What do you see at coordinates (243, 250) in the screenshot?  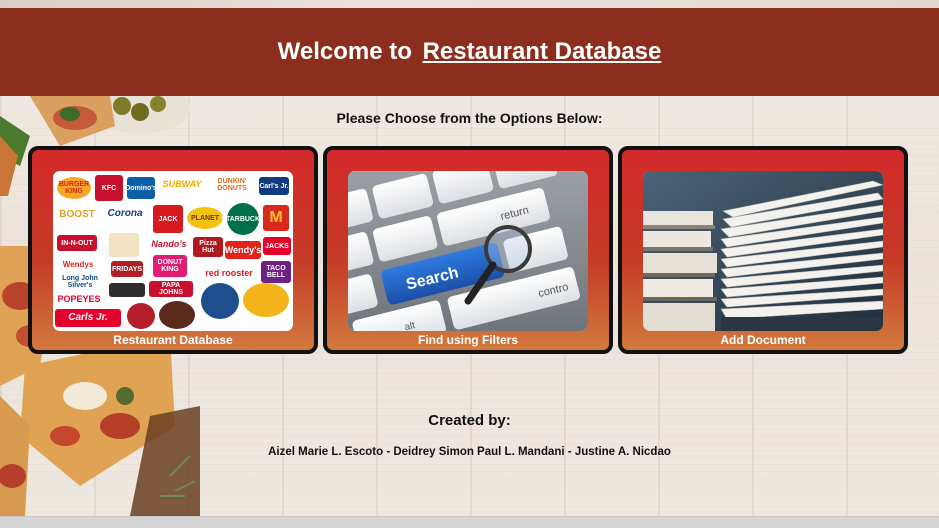 I see `logo-wendys-red: Wendy's` at bounding box center [243, 250].